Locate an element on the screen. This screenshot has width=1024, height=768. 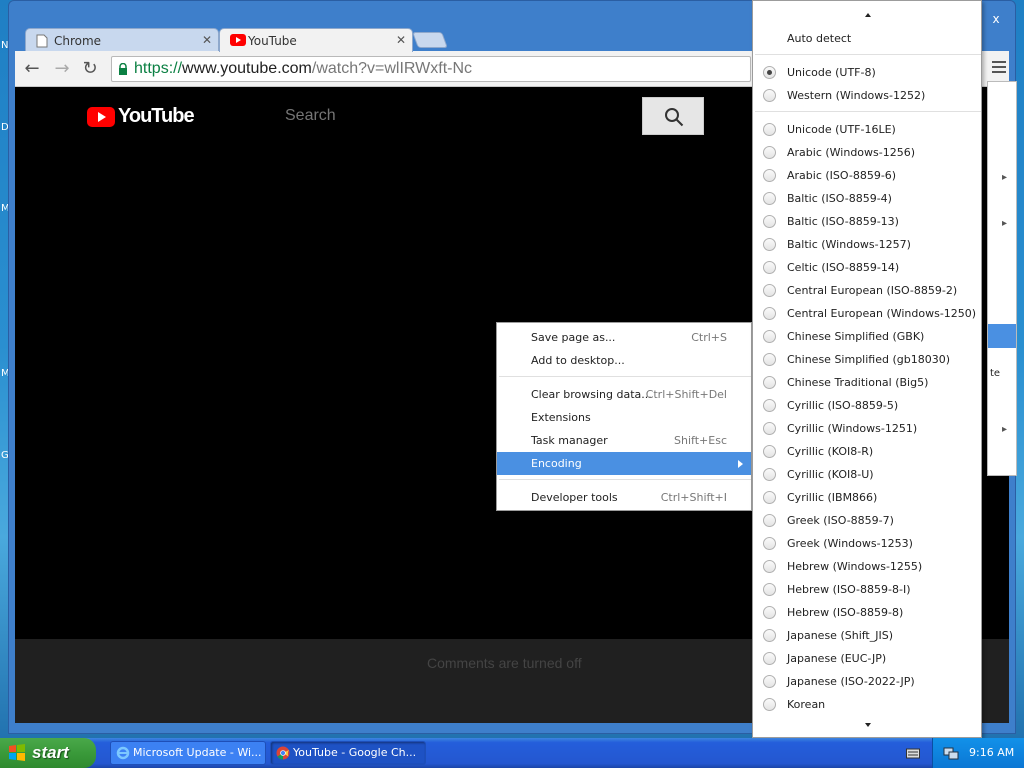
menu-label: Chinese Simplified (gb18030) is located at coordinates (869, 359).